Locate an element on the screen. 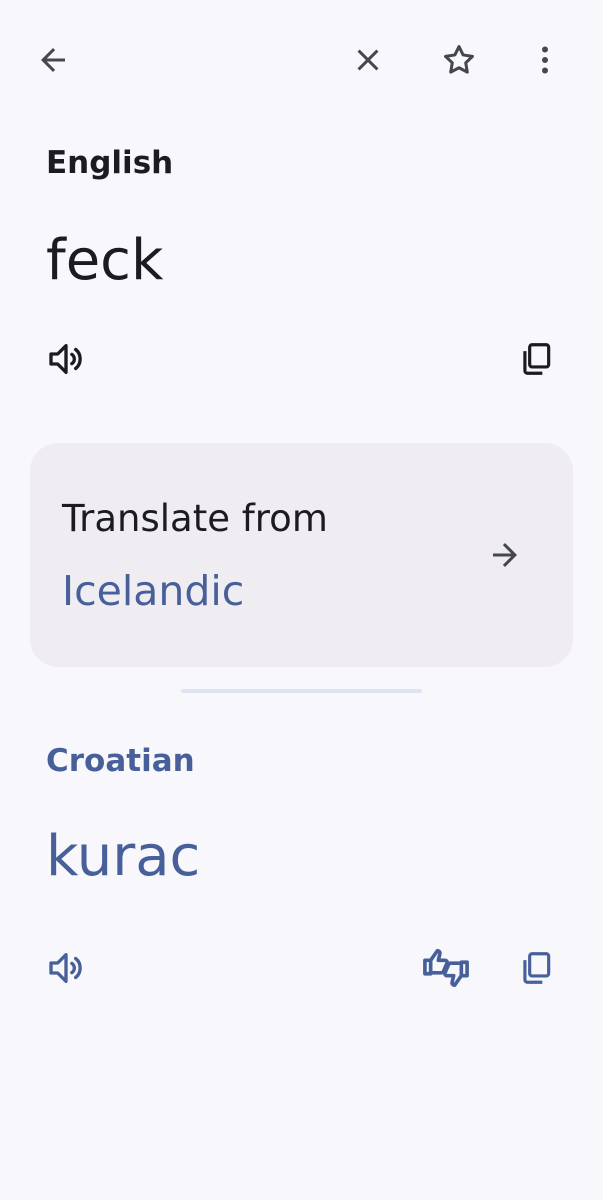  detected-language: Icelandic is located at coordinates (153, 591).